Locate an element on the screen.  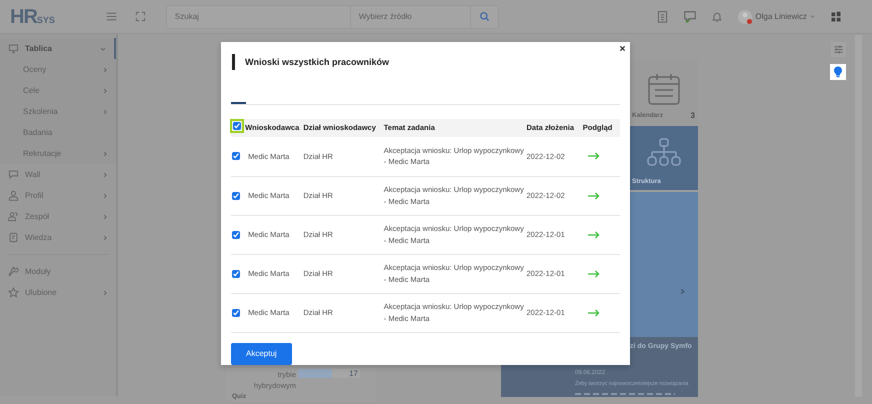
monitor-icon is located at coordinates (13, 48).